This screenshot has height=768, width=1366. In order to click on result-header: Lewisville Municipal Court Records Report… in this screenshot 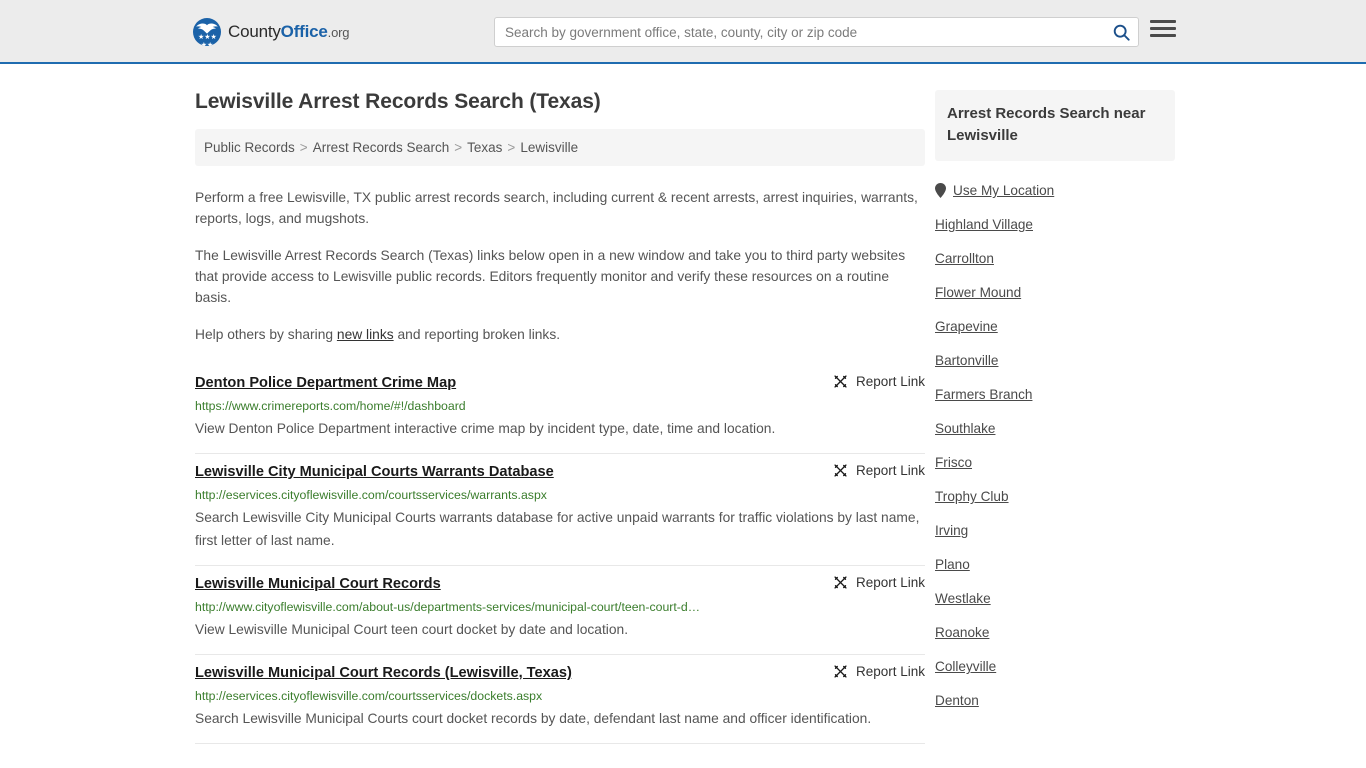, I will do `click(560, 584)`.